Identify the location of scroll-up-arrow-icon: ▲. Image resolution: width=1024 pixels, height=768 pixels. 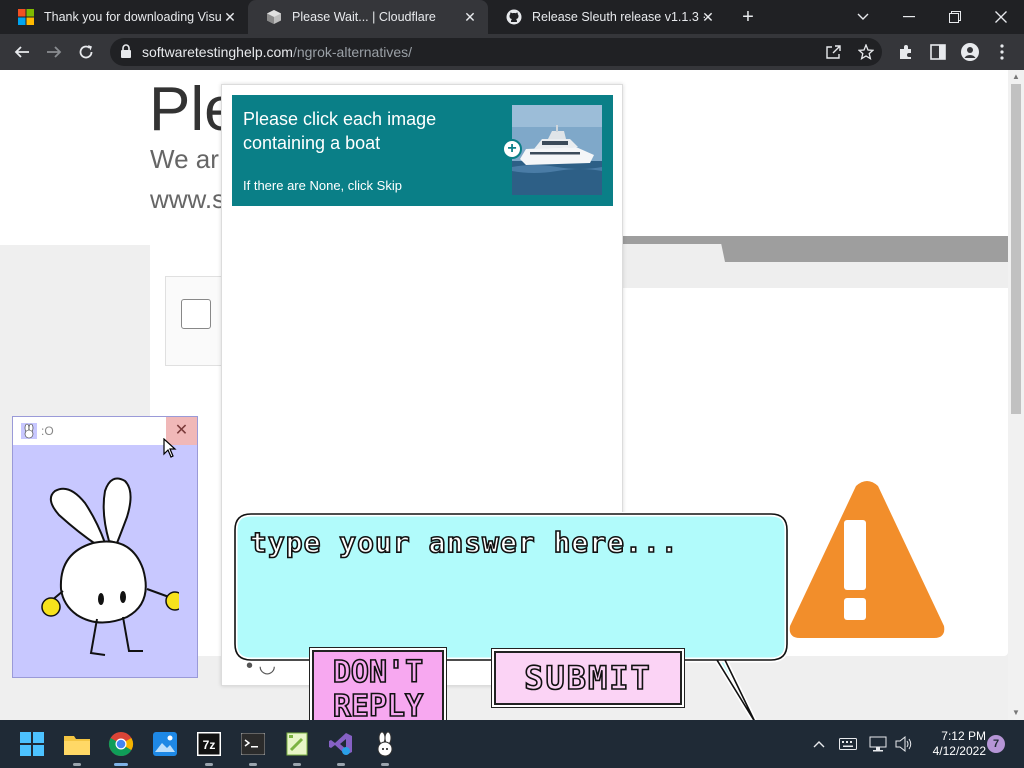
(1016, 77).